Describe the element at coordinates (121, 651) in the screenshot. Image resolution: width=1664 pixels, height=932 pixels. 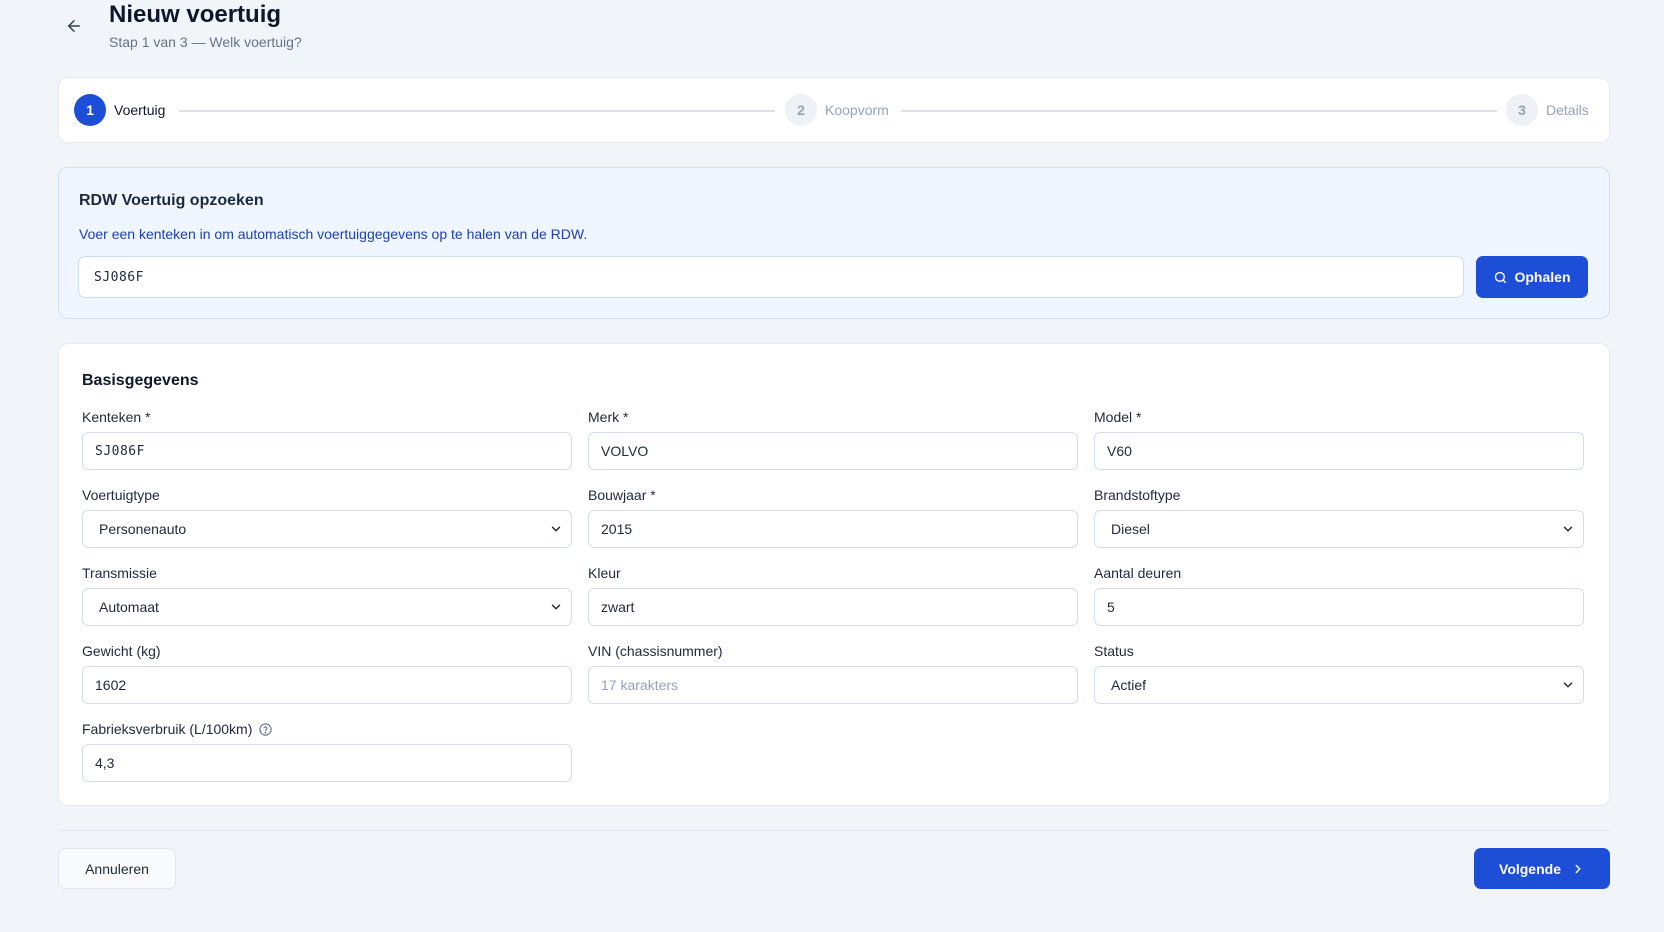
I see `field-label: Gewicht (kg)` at that location.